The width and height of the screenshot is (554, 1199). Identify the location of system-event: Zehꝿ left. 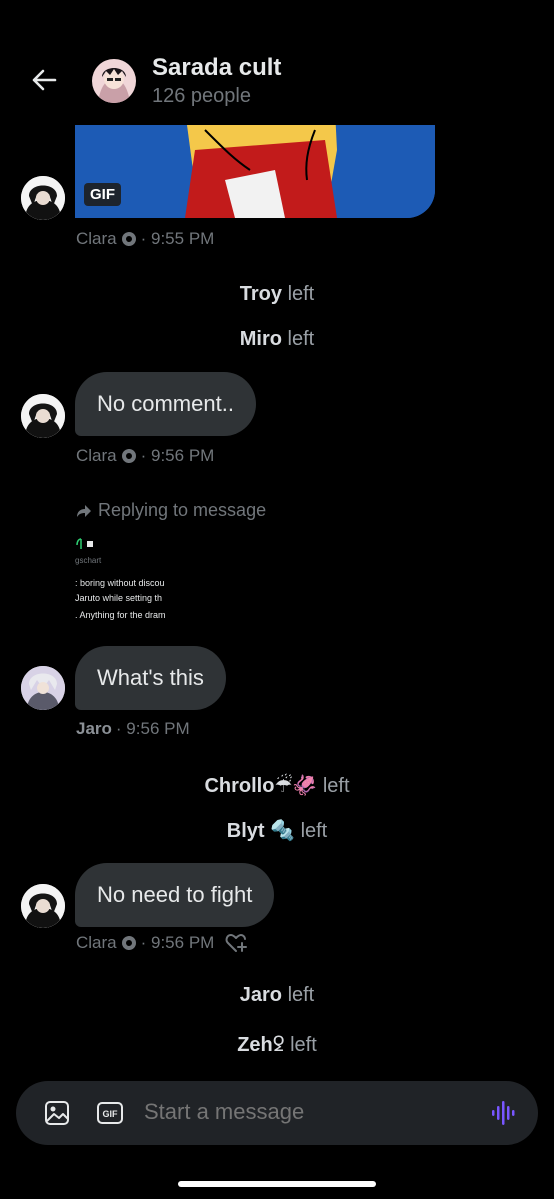
(277, 1045).